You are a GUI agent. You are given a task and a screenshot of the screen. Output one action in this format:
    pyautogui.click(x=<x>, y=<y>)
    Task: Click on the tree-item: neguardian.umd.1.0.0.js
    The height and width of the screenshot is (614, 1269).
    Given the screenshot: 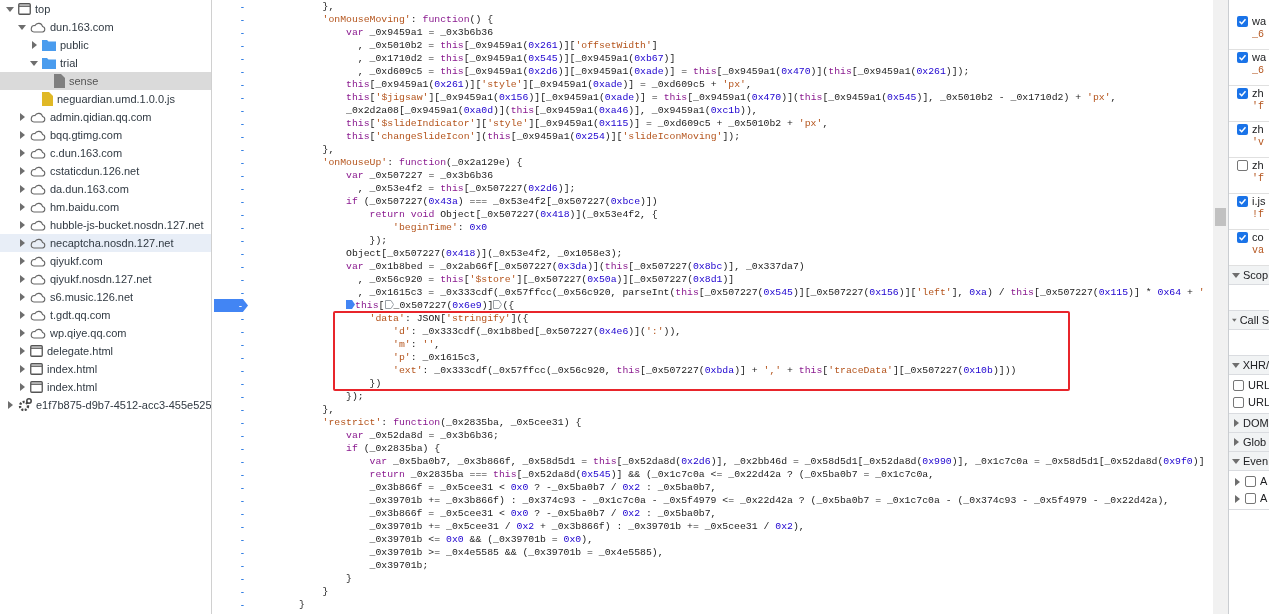 What is the action you would take?
    pyautogui.click(x=105, y=99)
    